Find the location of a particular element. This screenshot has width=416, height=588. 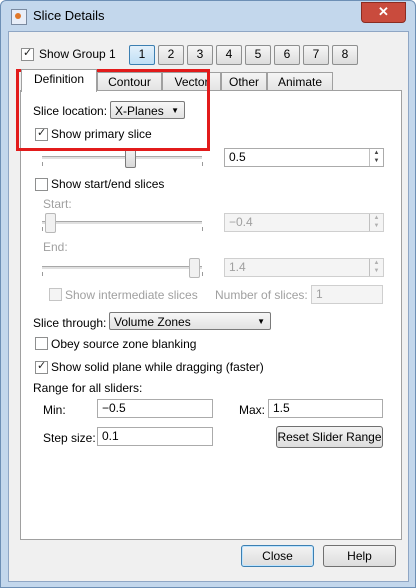

solid-plane-checkbox is located at coordinates (41, 366).